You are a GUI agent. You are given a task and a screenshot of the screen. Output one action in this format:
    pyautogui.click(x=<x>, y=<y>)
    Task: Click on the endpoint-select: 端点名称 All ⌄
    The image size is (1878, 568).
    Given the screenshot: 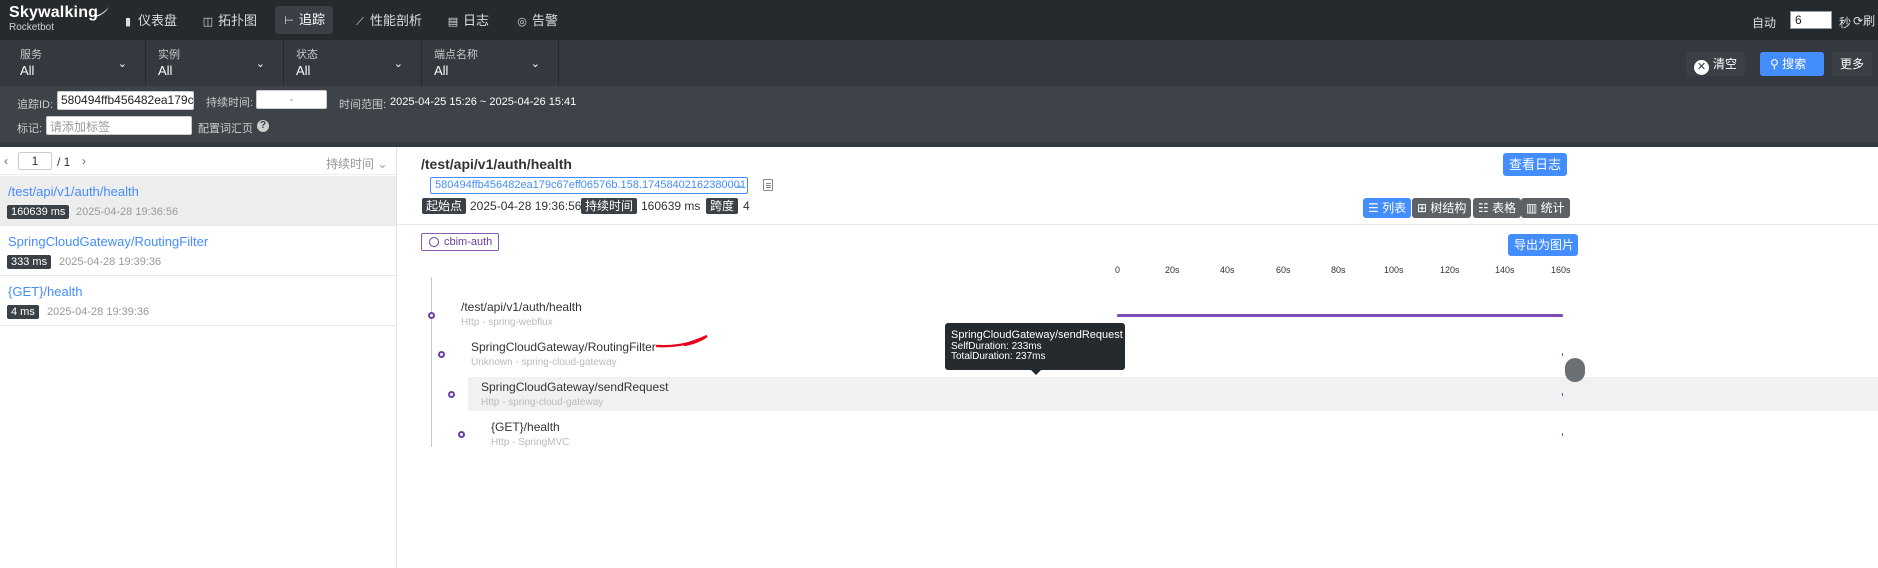 What is the action you would take?
    pyautogui.click(x=490, y=63)
    